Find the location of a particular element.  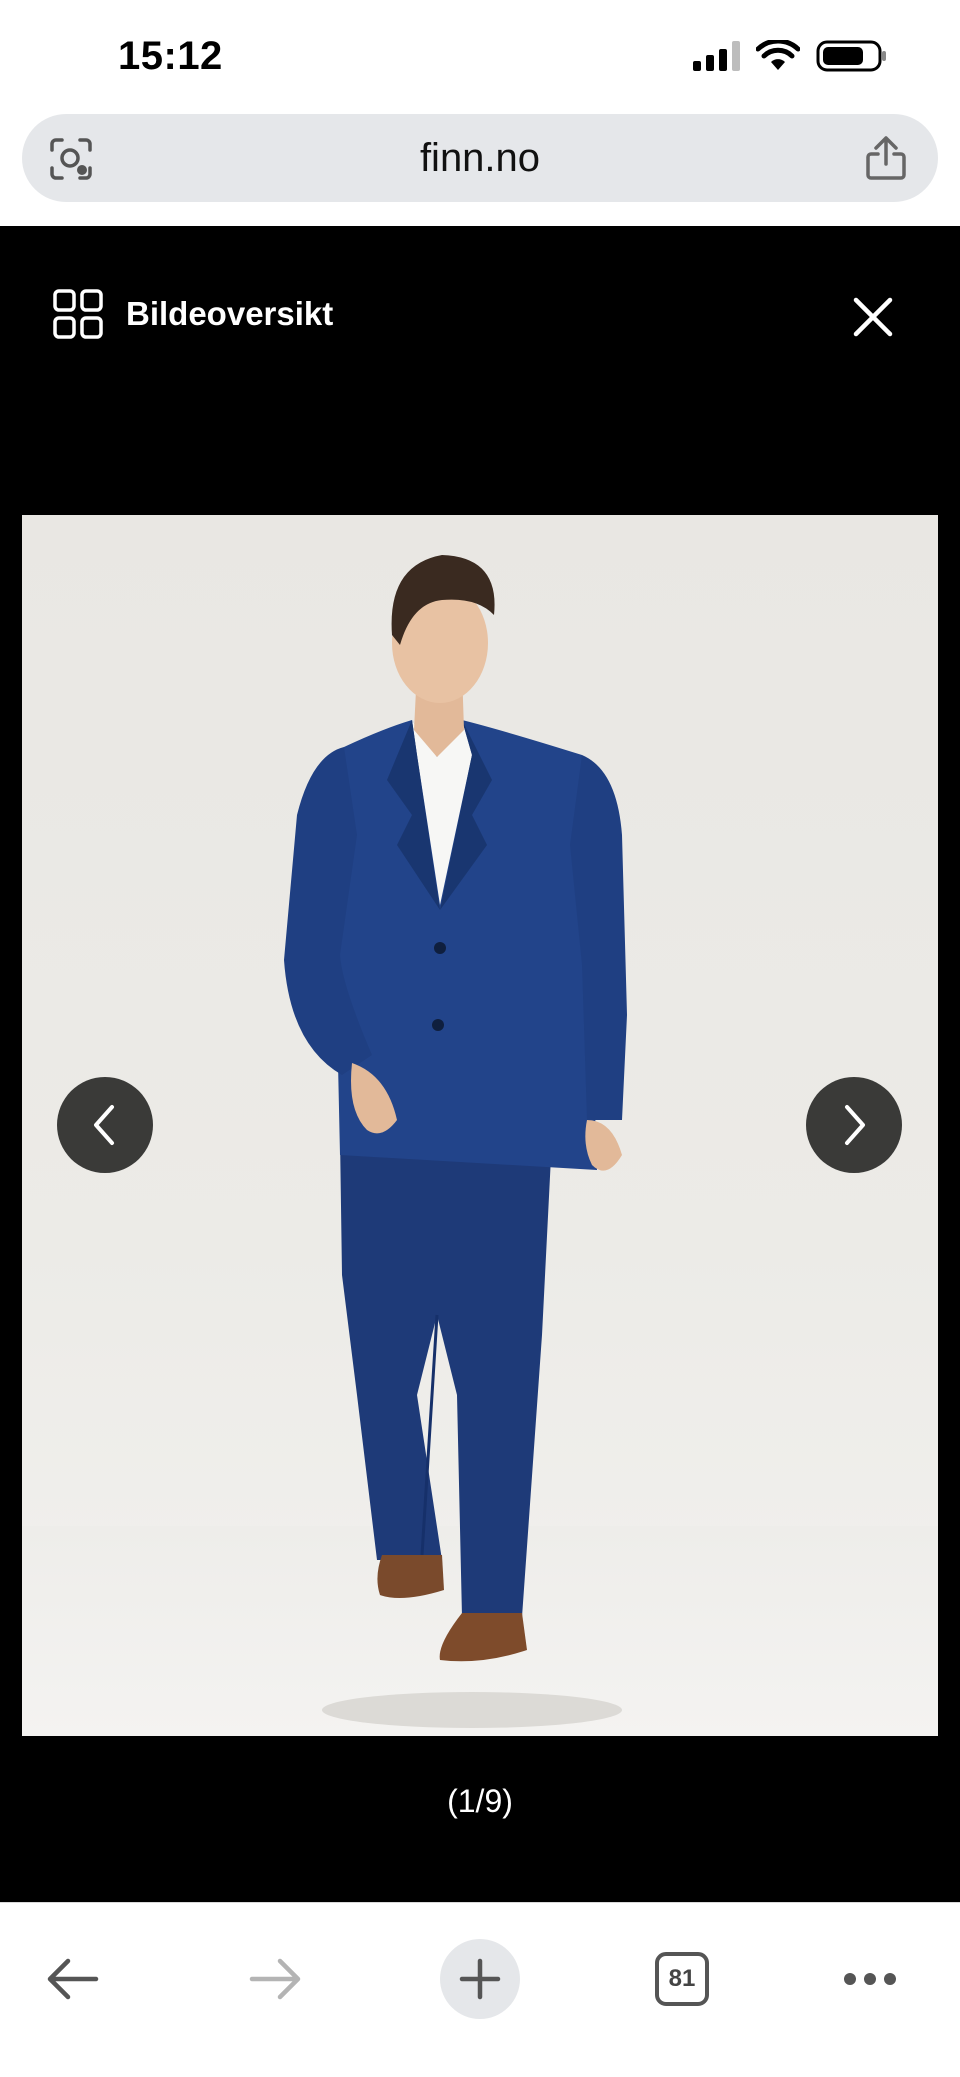

wifi-icon is located at coordinates (778, 55).